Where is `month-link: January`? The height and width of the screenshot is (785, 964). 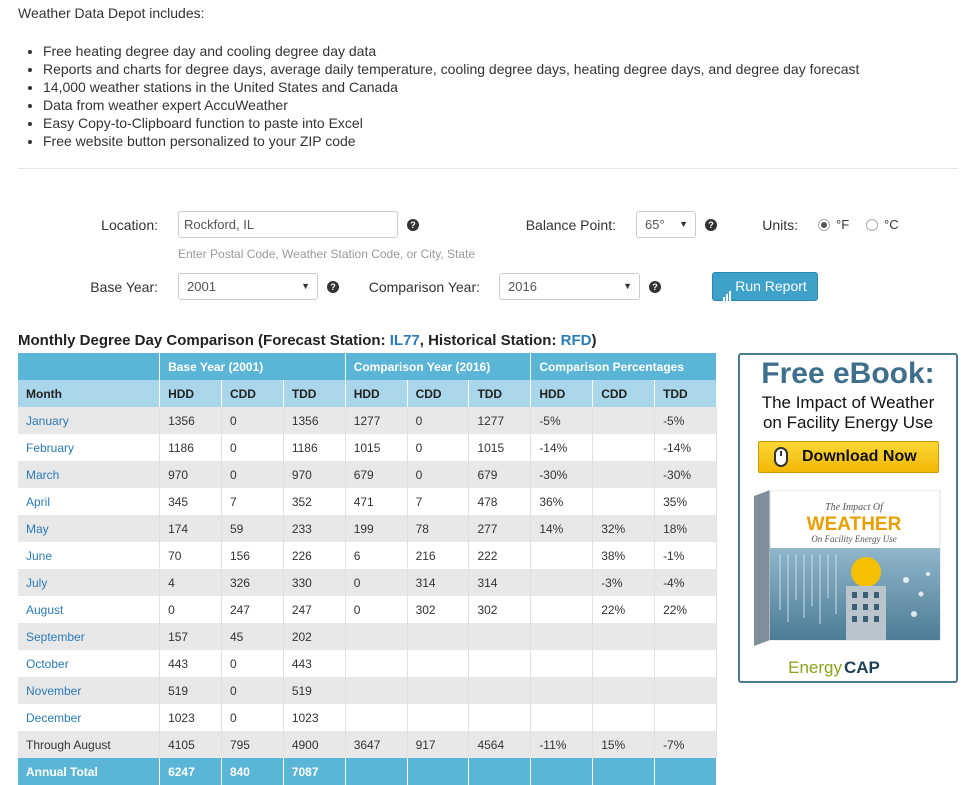 month-link: January is located at coordinates (89, 420).